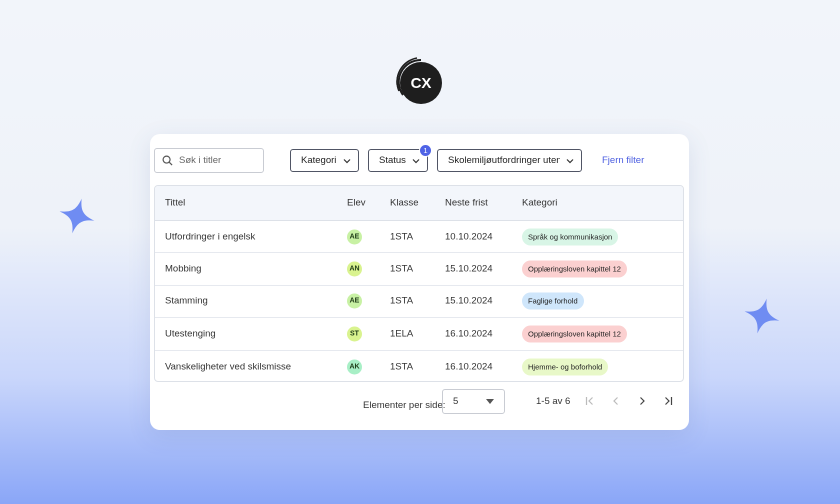 The height and width of the screenshot is (504, 840). What do you see at coordinates (469, 237) in the screenshot?
I see `row-deadline: 10.10.2024` at bounding box center [469, 237].